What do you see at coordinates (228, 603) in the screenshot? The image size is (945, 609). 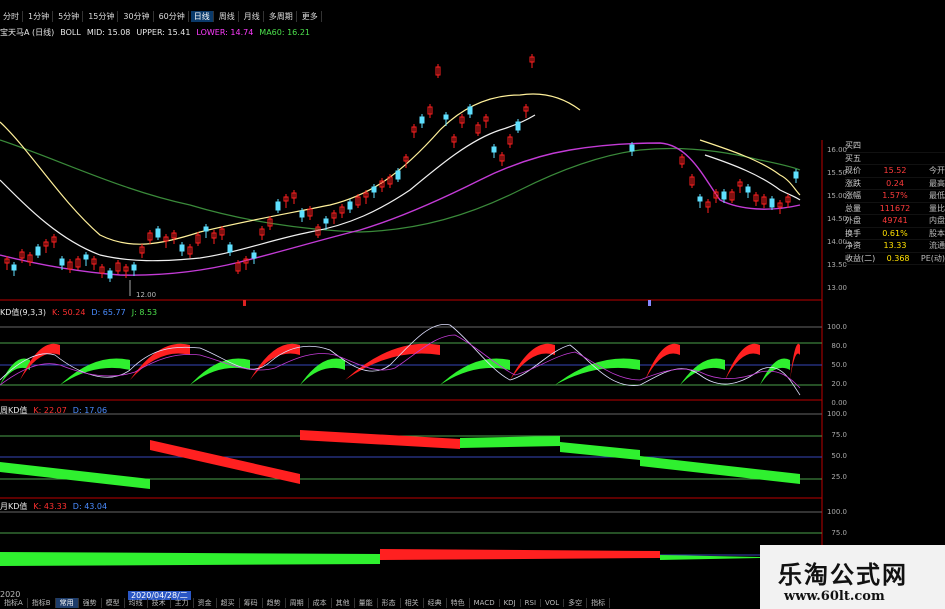 I see `indicator-tab: 超买` at bounding box center [228, 603].